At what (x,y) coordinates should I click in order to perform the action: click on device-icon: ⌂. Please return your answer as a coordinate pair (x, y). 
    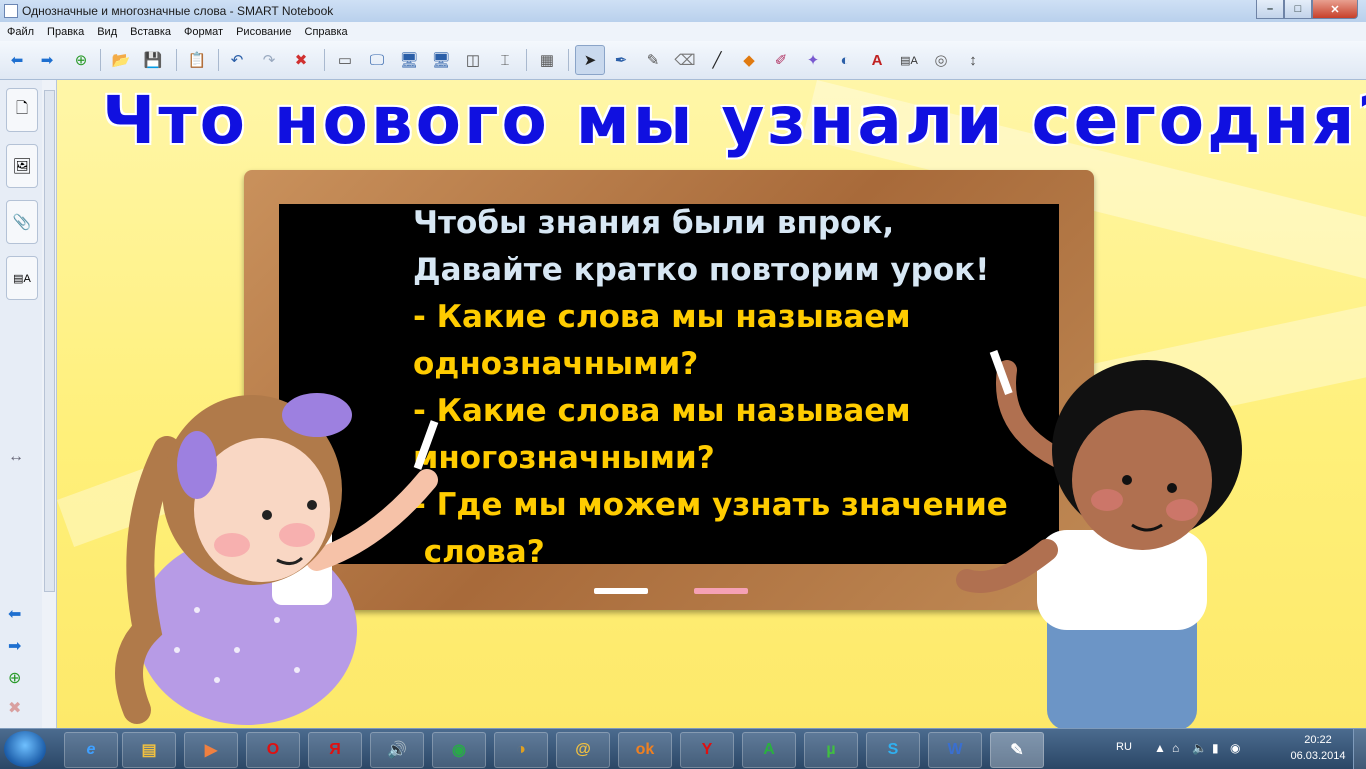
    Looking at the image, I should click on (1175, 748).